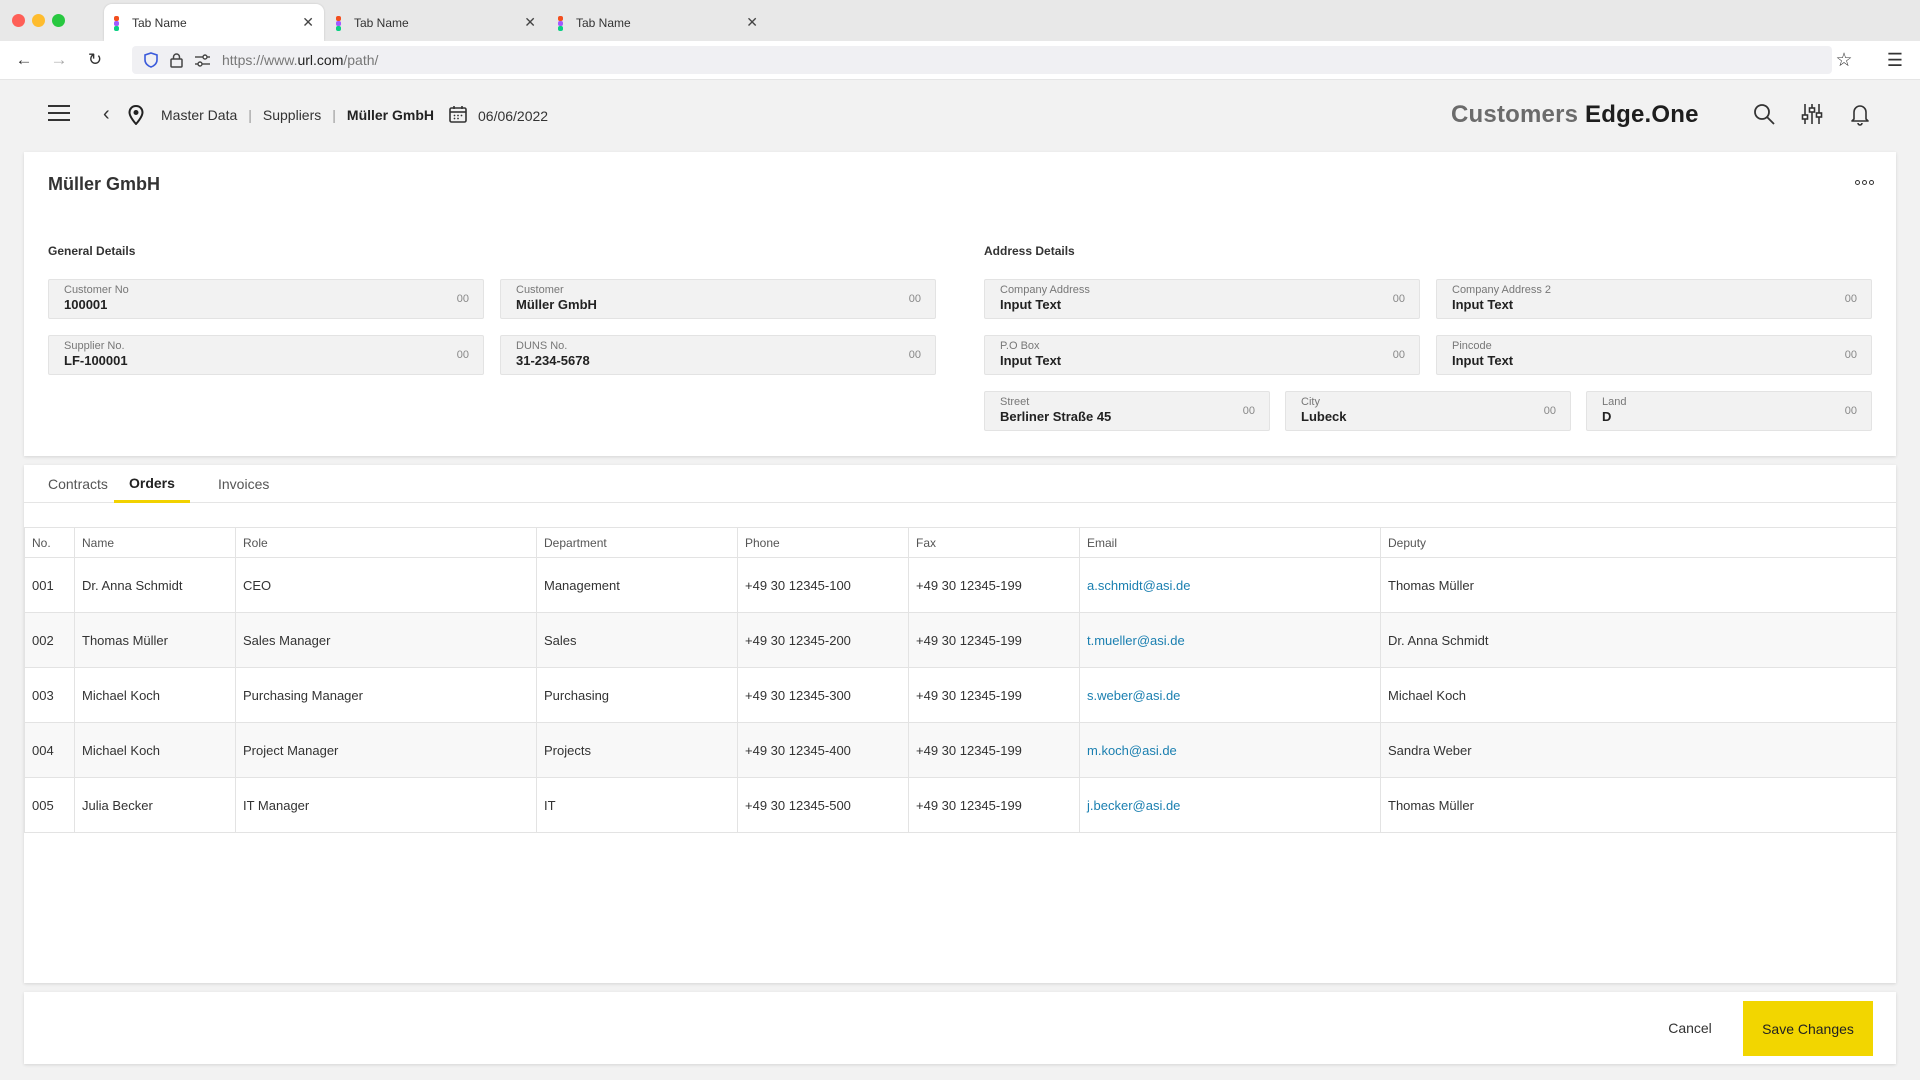 This screenshot has height=1080, width=1920. Describe the element at coordinates (1844, 60) in the screenshot. I see `bookmark-star-icon: ☆` at that location.